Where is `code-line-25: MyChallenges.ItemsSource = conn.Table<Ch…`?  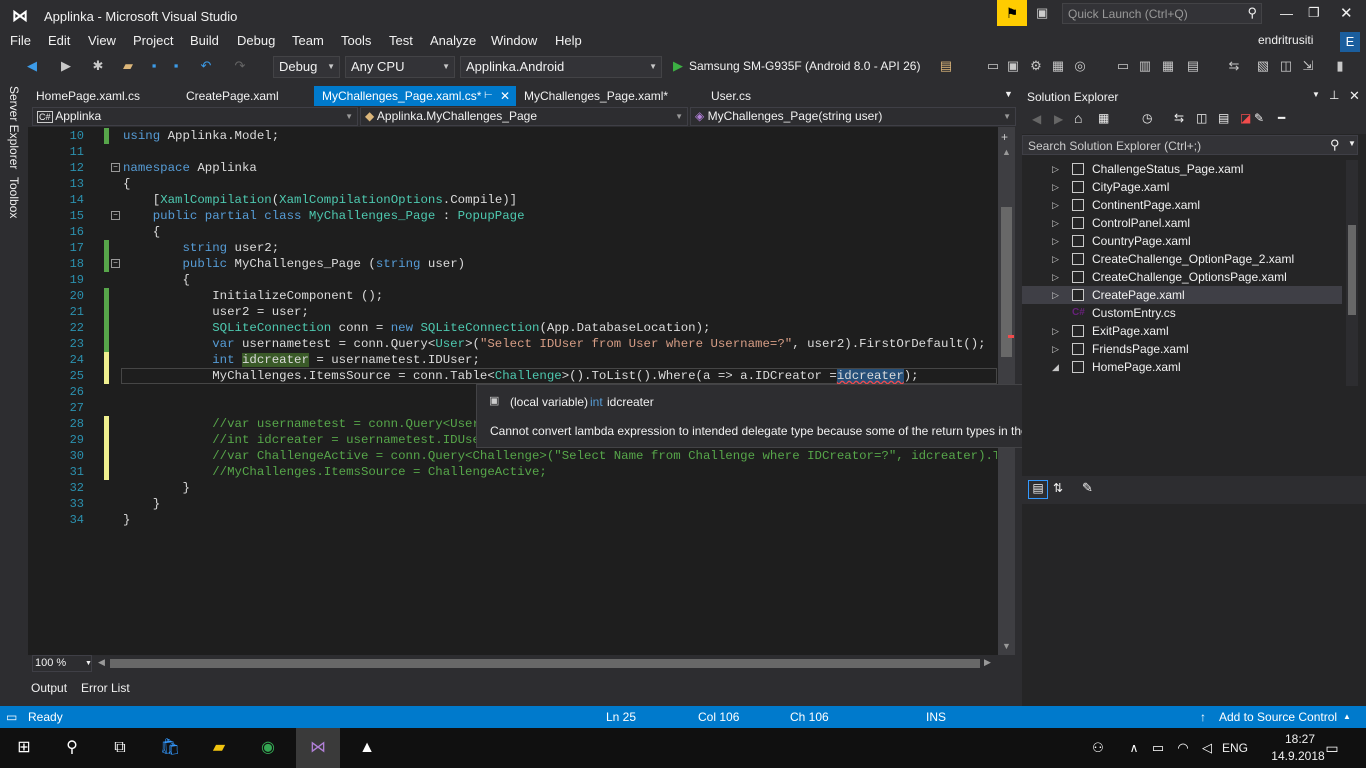 code-line-25: MyChallenges.ItemsSource = conn.Table<Ch… is located at coordinates (521, 376).